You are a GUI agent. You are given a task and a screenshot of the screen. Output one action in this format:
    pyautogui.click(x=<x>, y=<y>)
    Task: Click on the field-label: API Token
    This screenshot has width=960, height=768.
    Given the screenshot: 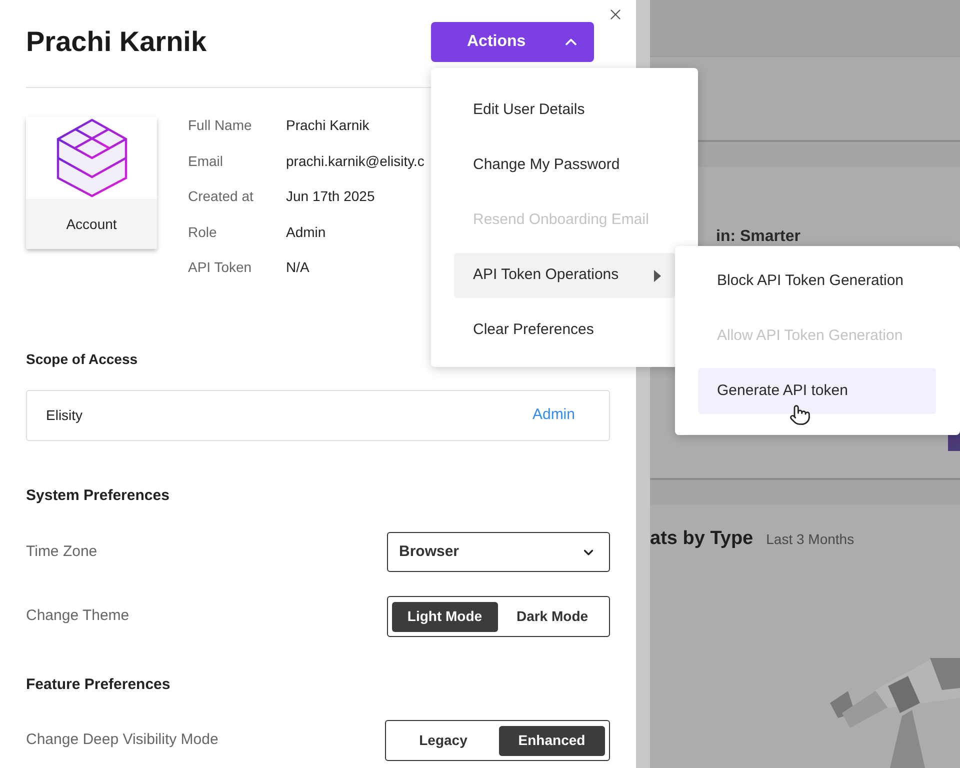 What is the action you would take?
    pyautogui.click(x=220, y=268)
    